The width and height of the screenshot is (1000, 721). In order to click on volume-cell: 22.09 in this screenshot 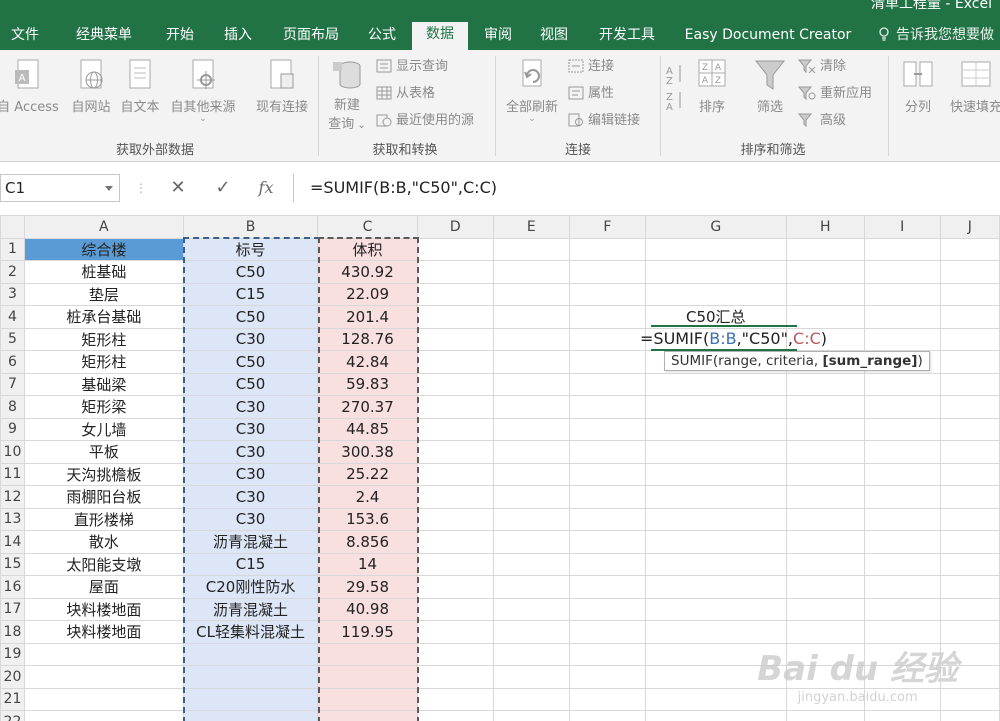, I will do `click(367, 294)`.